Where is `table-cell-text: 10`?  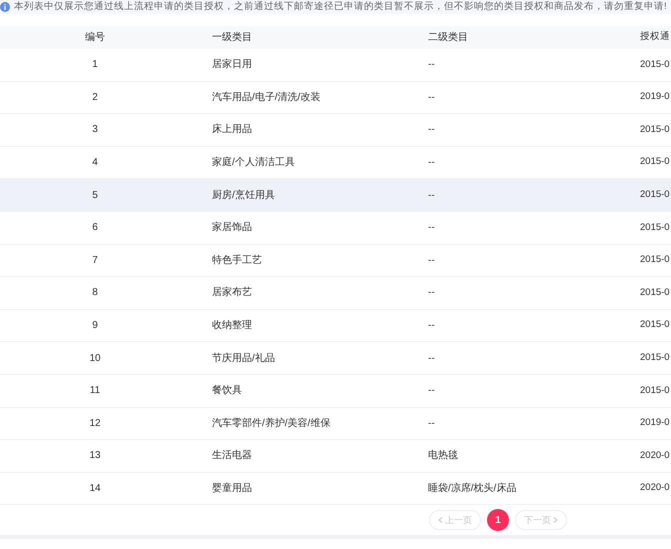
table-cell-text: 10 is located at coordinates (95, 359).